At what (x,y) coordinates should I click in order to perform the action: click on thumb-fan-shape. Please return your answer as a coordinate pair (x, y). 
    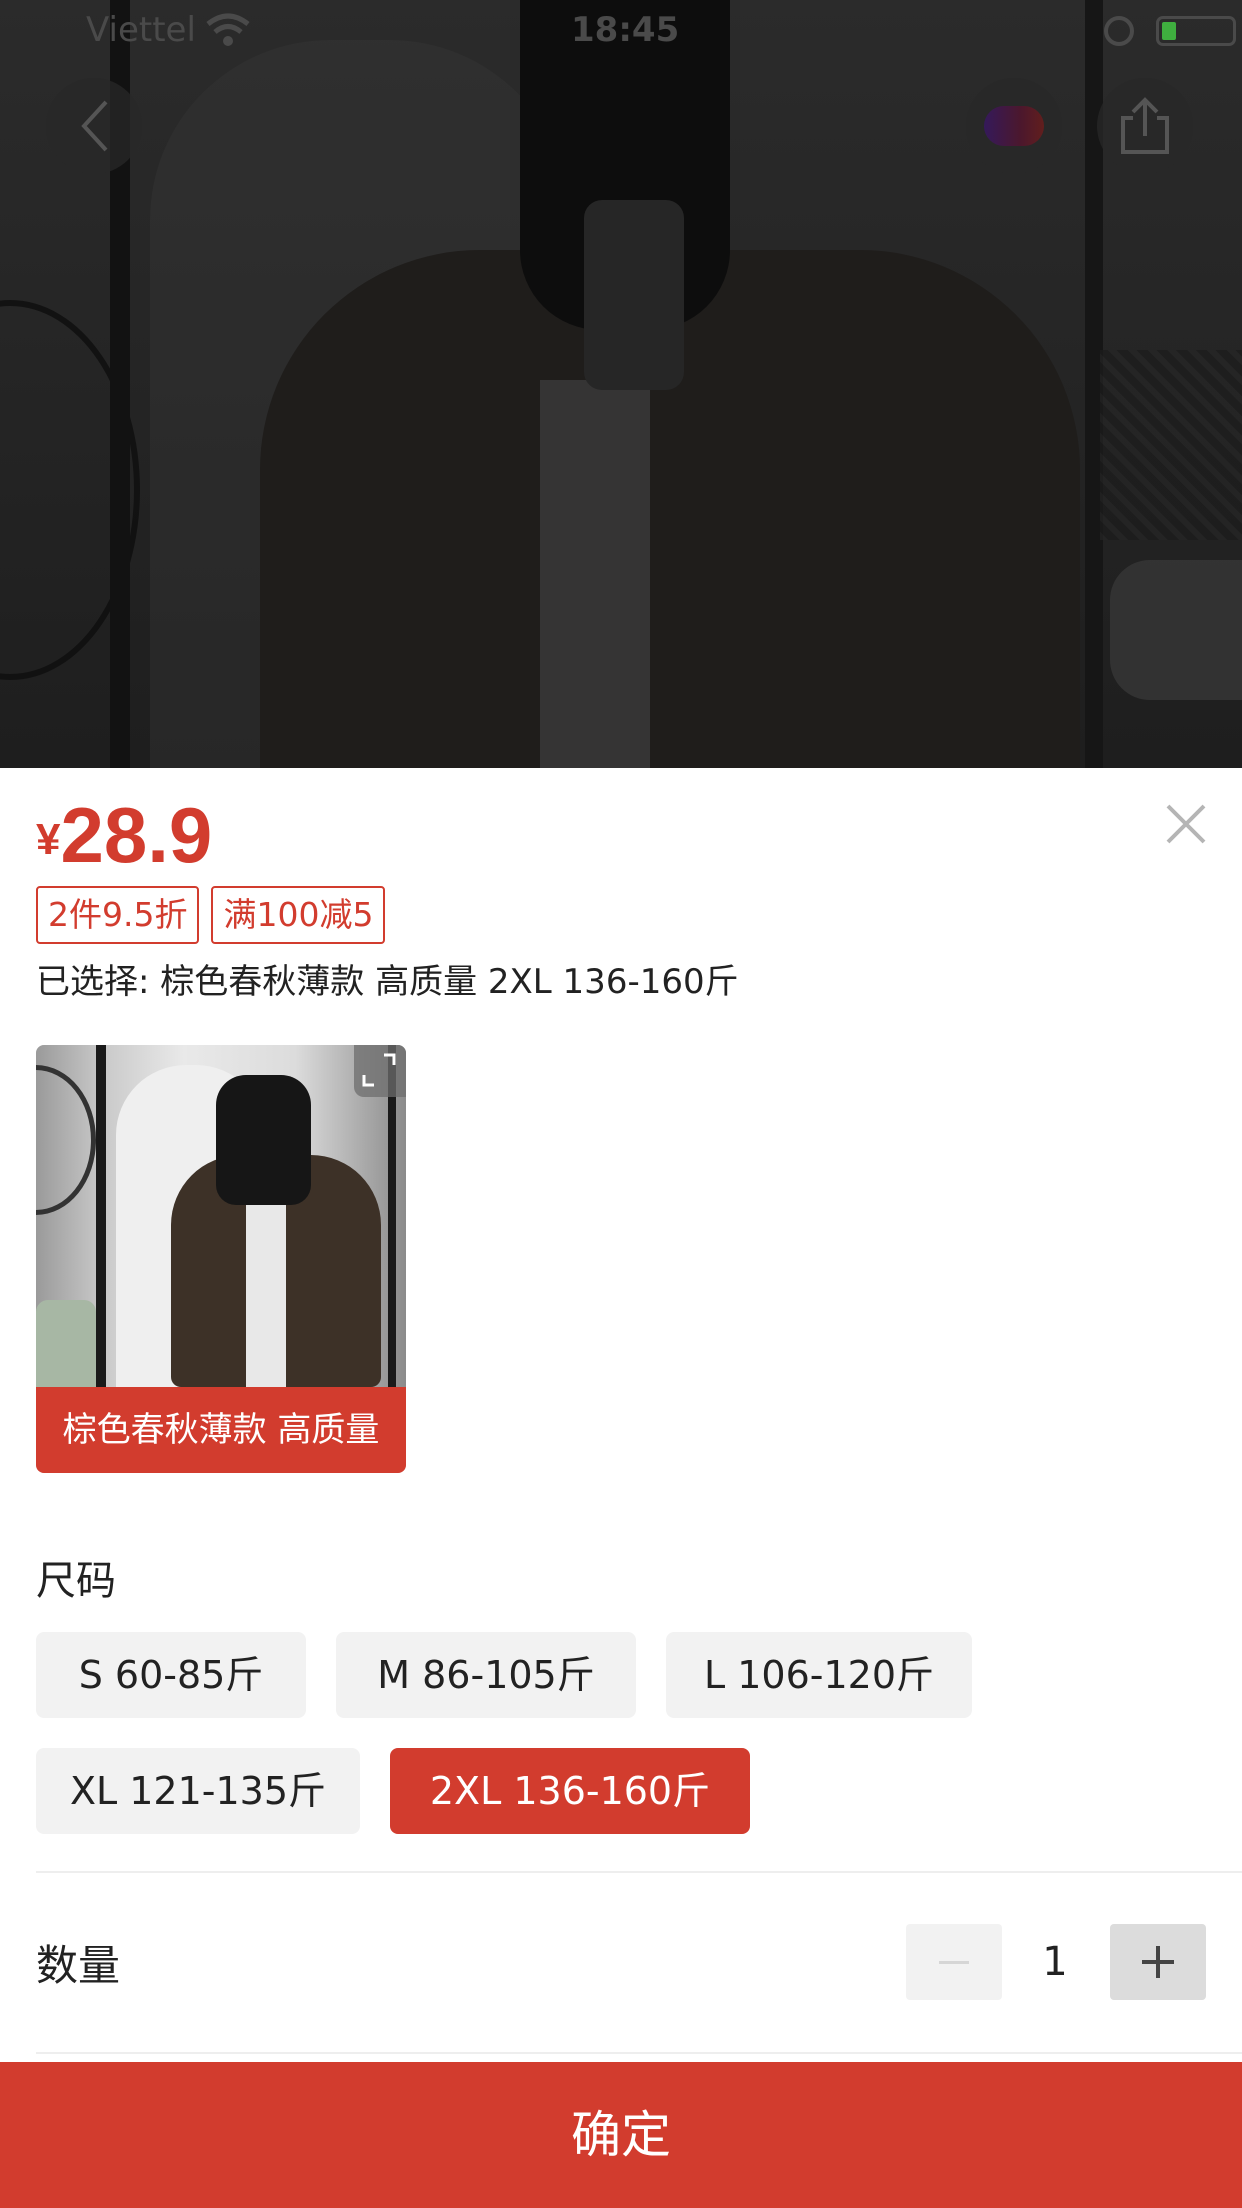
    Looking at the image, I should click on (66, 1140).